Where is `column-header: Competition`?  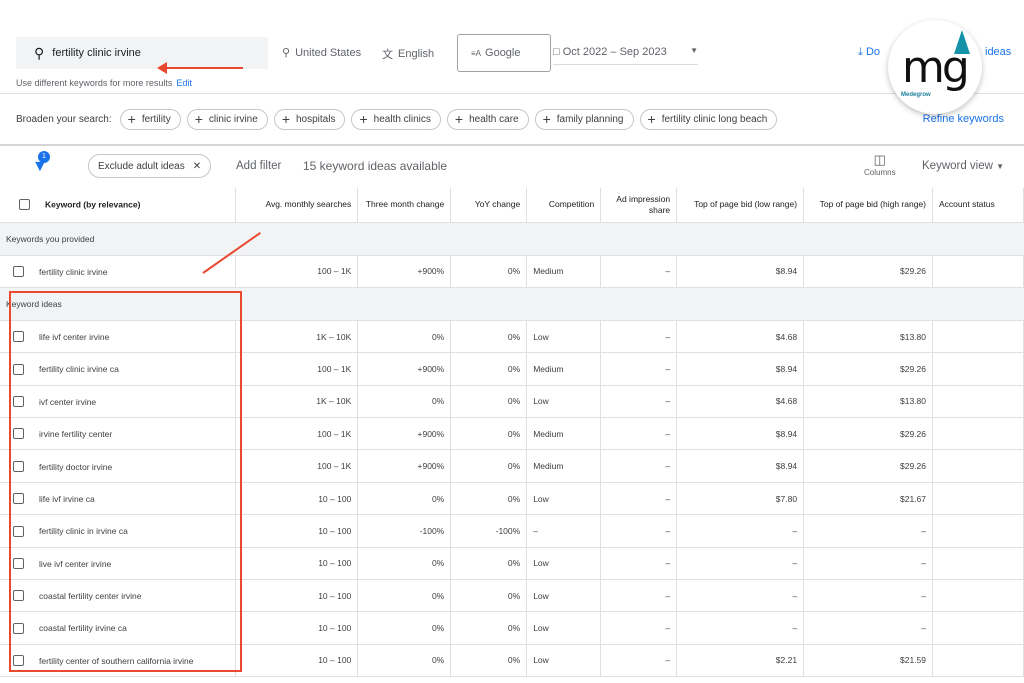
column-header: Competition is located at coordinates (564, 205).